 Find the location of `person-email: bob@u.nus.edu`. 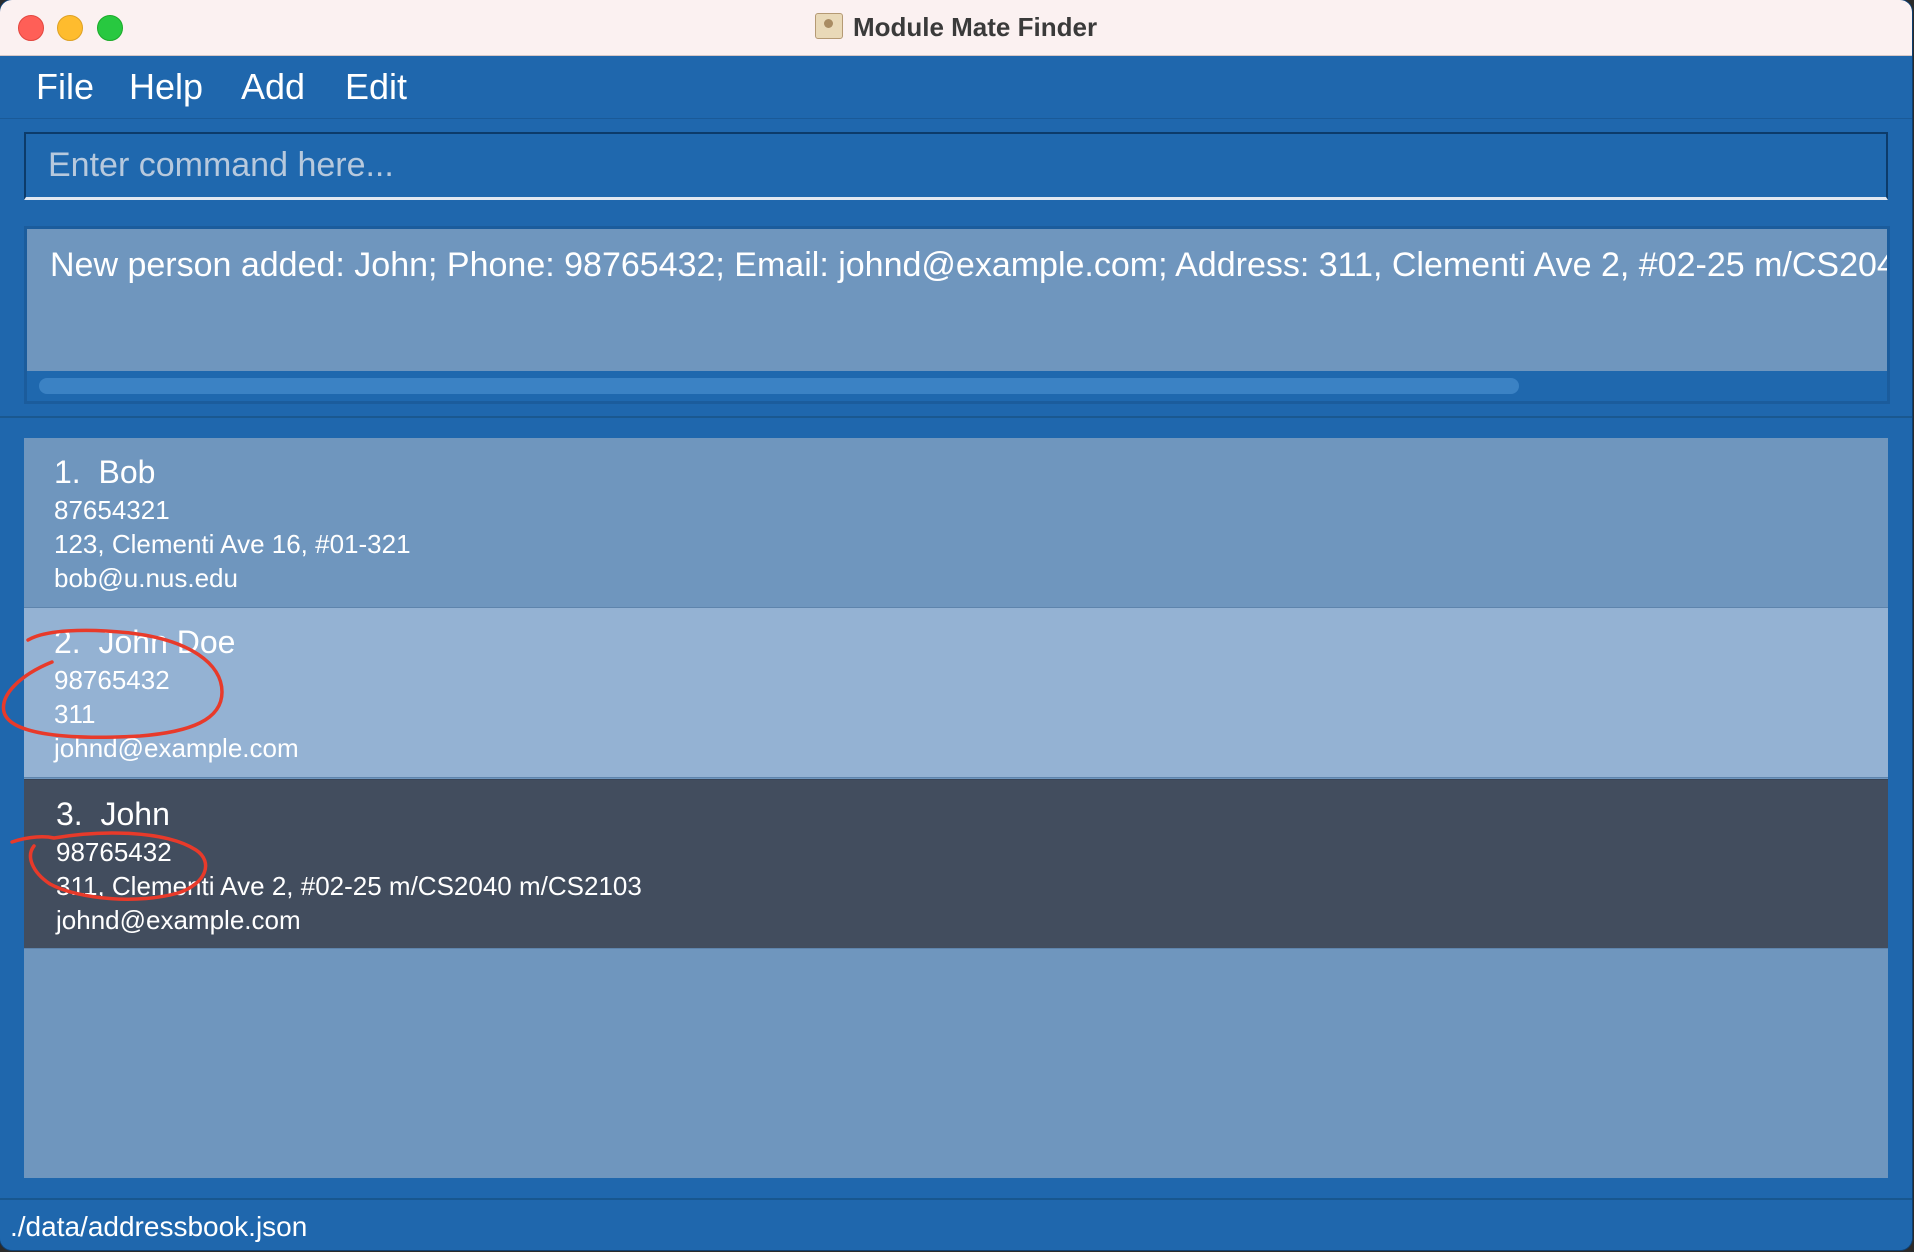

person-email: bob@u.nus.edu is located at coordinates (146, 578).